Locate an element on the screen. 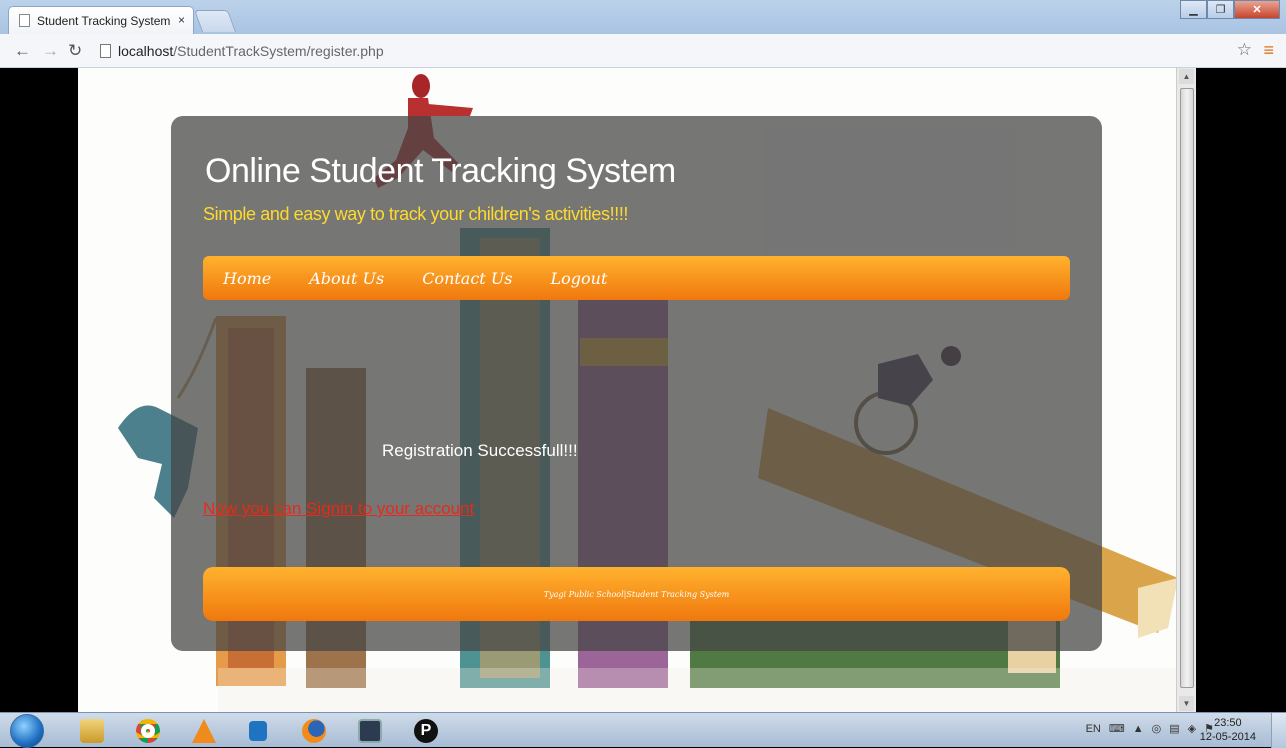  scrollbar-thumb is located at coordinates (1187, 388).